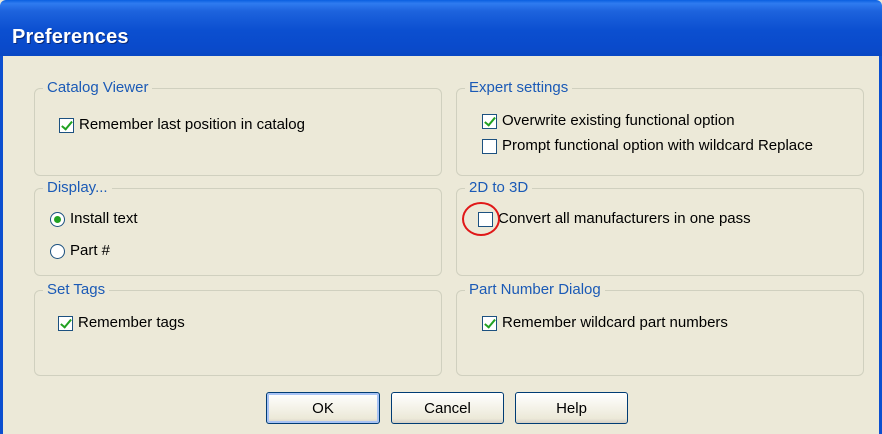  What do you see at coordinates (489, 146) in the screenshot?
I see `prompt-wildcard-checkbox` at bounding box center [489, 146].